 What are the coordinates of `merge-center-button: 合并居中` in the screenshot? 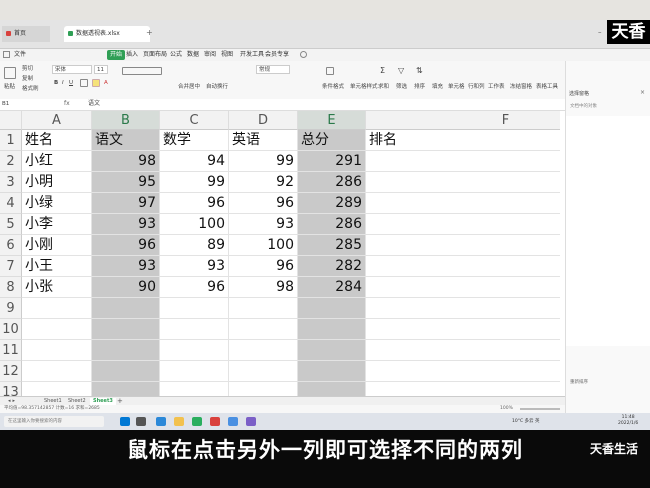 It's located at (189, 87).